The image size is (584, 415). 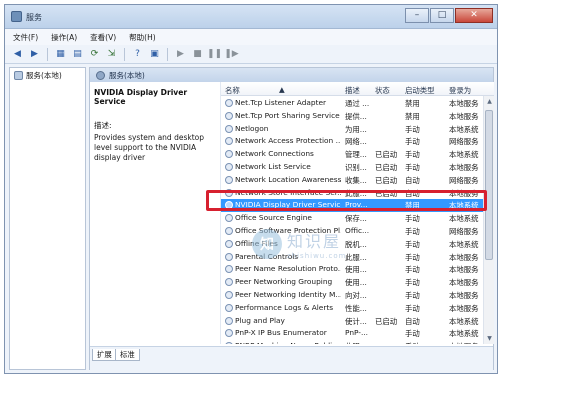 What do you see at coordinates (111, 54) in the screenshot?
I see `export-icon: ⇲` at bounding box center [111, 54].